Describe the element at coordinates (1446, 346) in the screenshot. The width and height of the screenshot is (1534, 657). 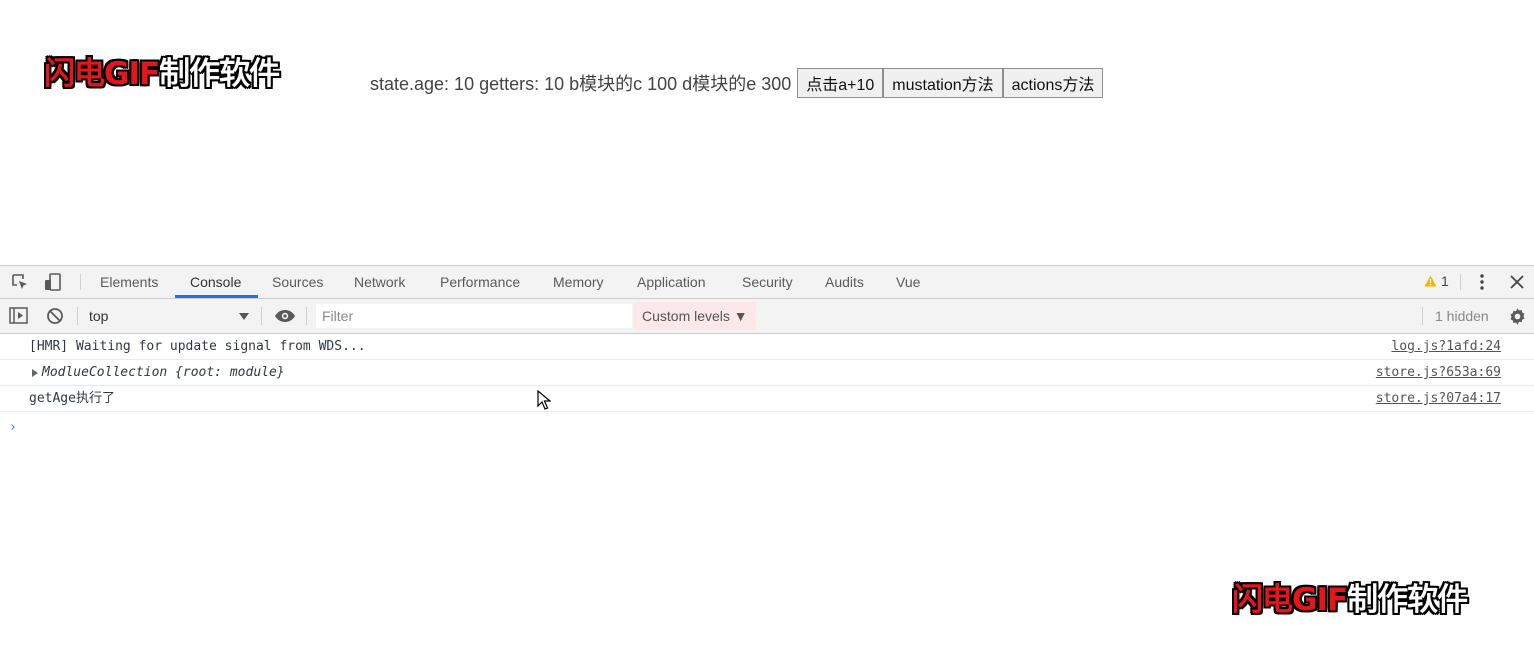
I see `source-link: log.js?1afd:24` at that location.